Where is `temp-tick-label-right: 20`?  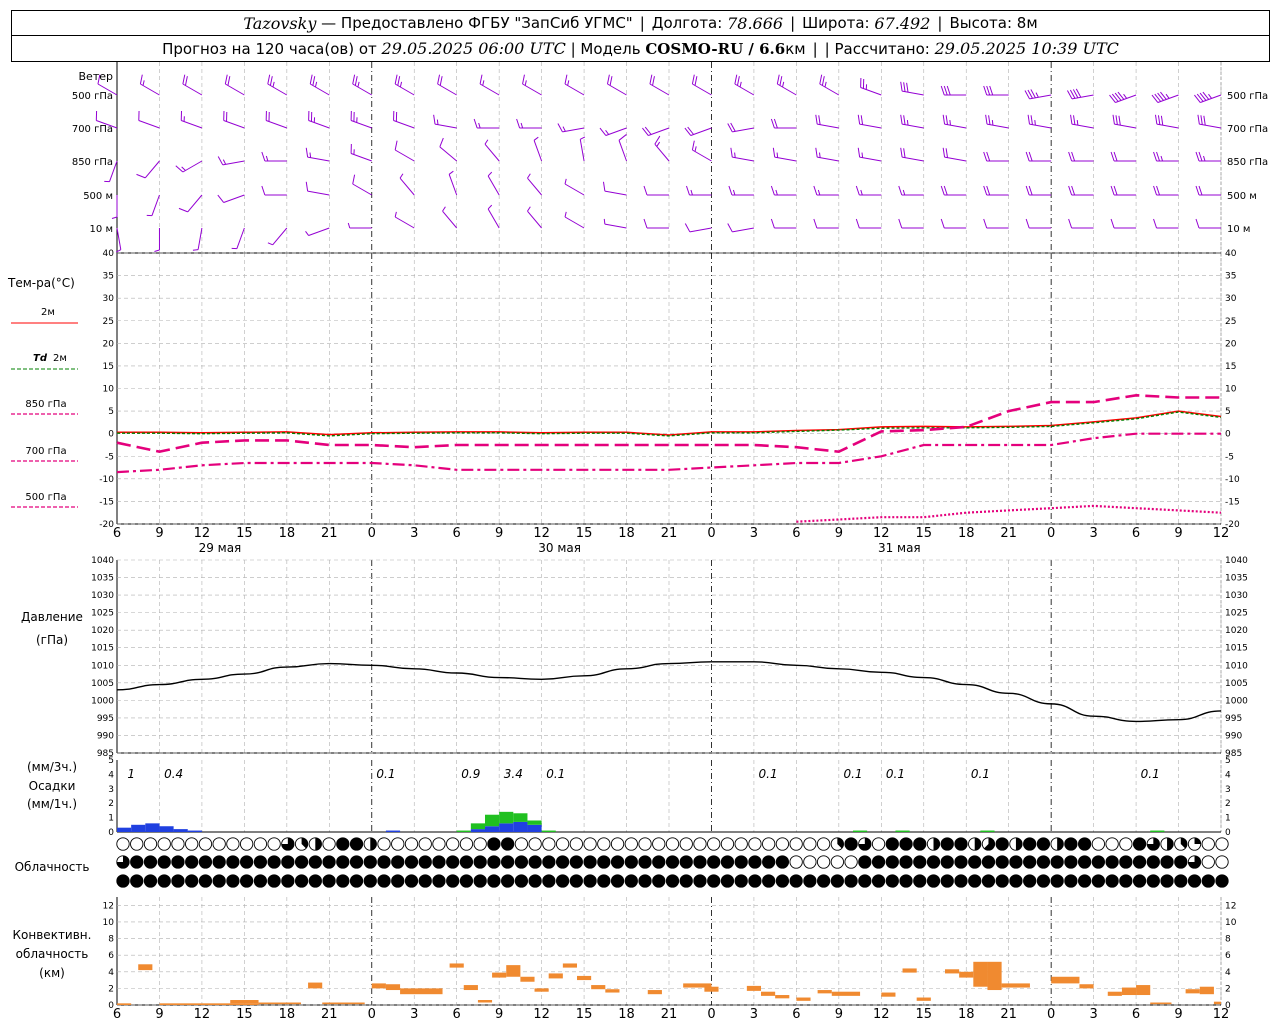
temp-tick-label-right: 20 is located at coordinates (1231, 344).